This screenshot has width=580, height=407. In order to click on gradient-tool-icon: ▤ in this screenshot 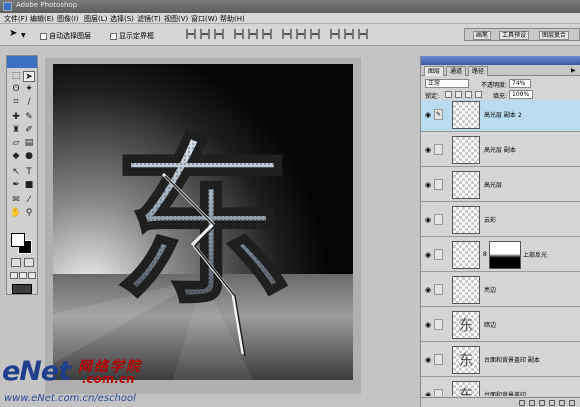, I will do `click(29, 143)`.